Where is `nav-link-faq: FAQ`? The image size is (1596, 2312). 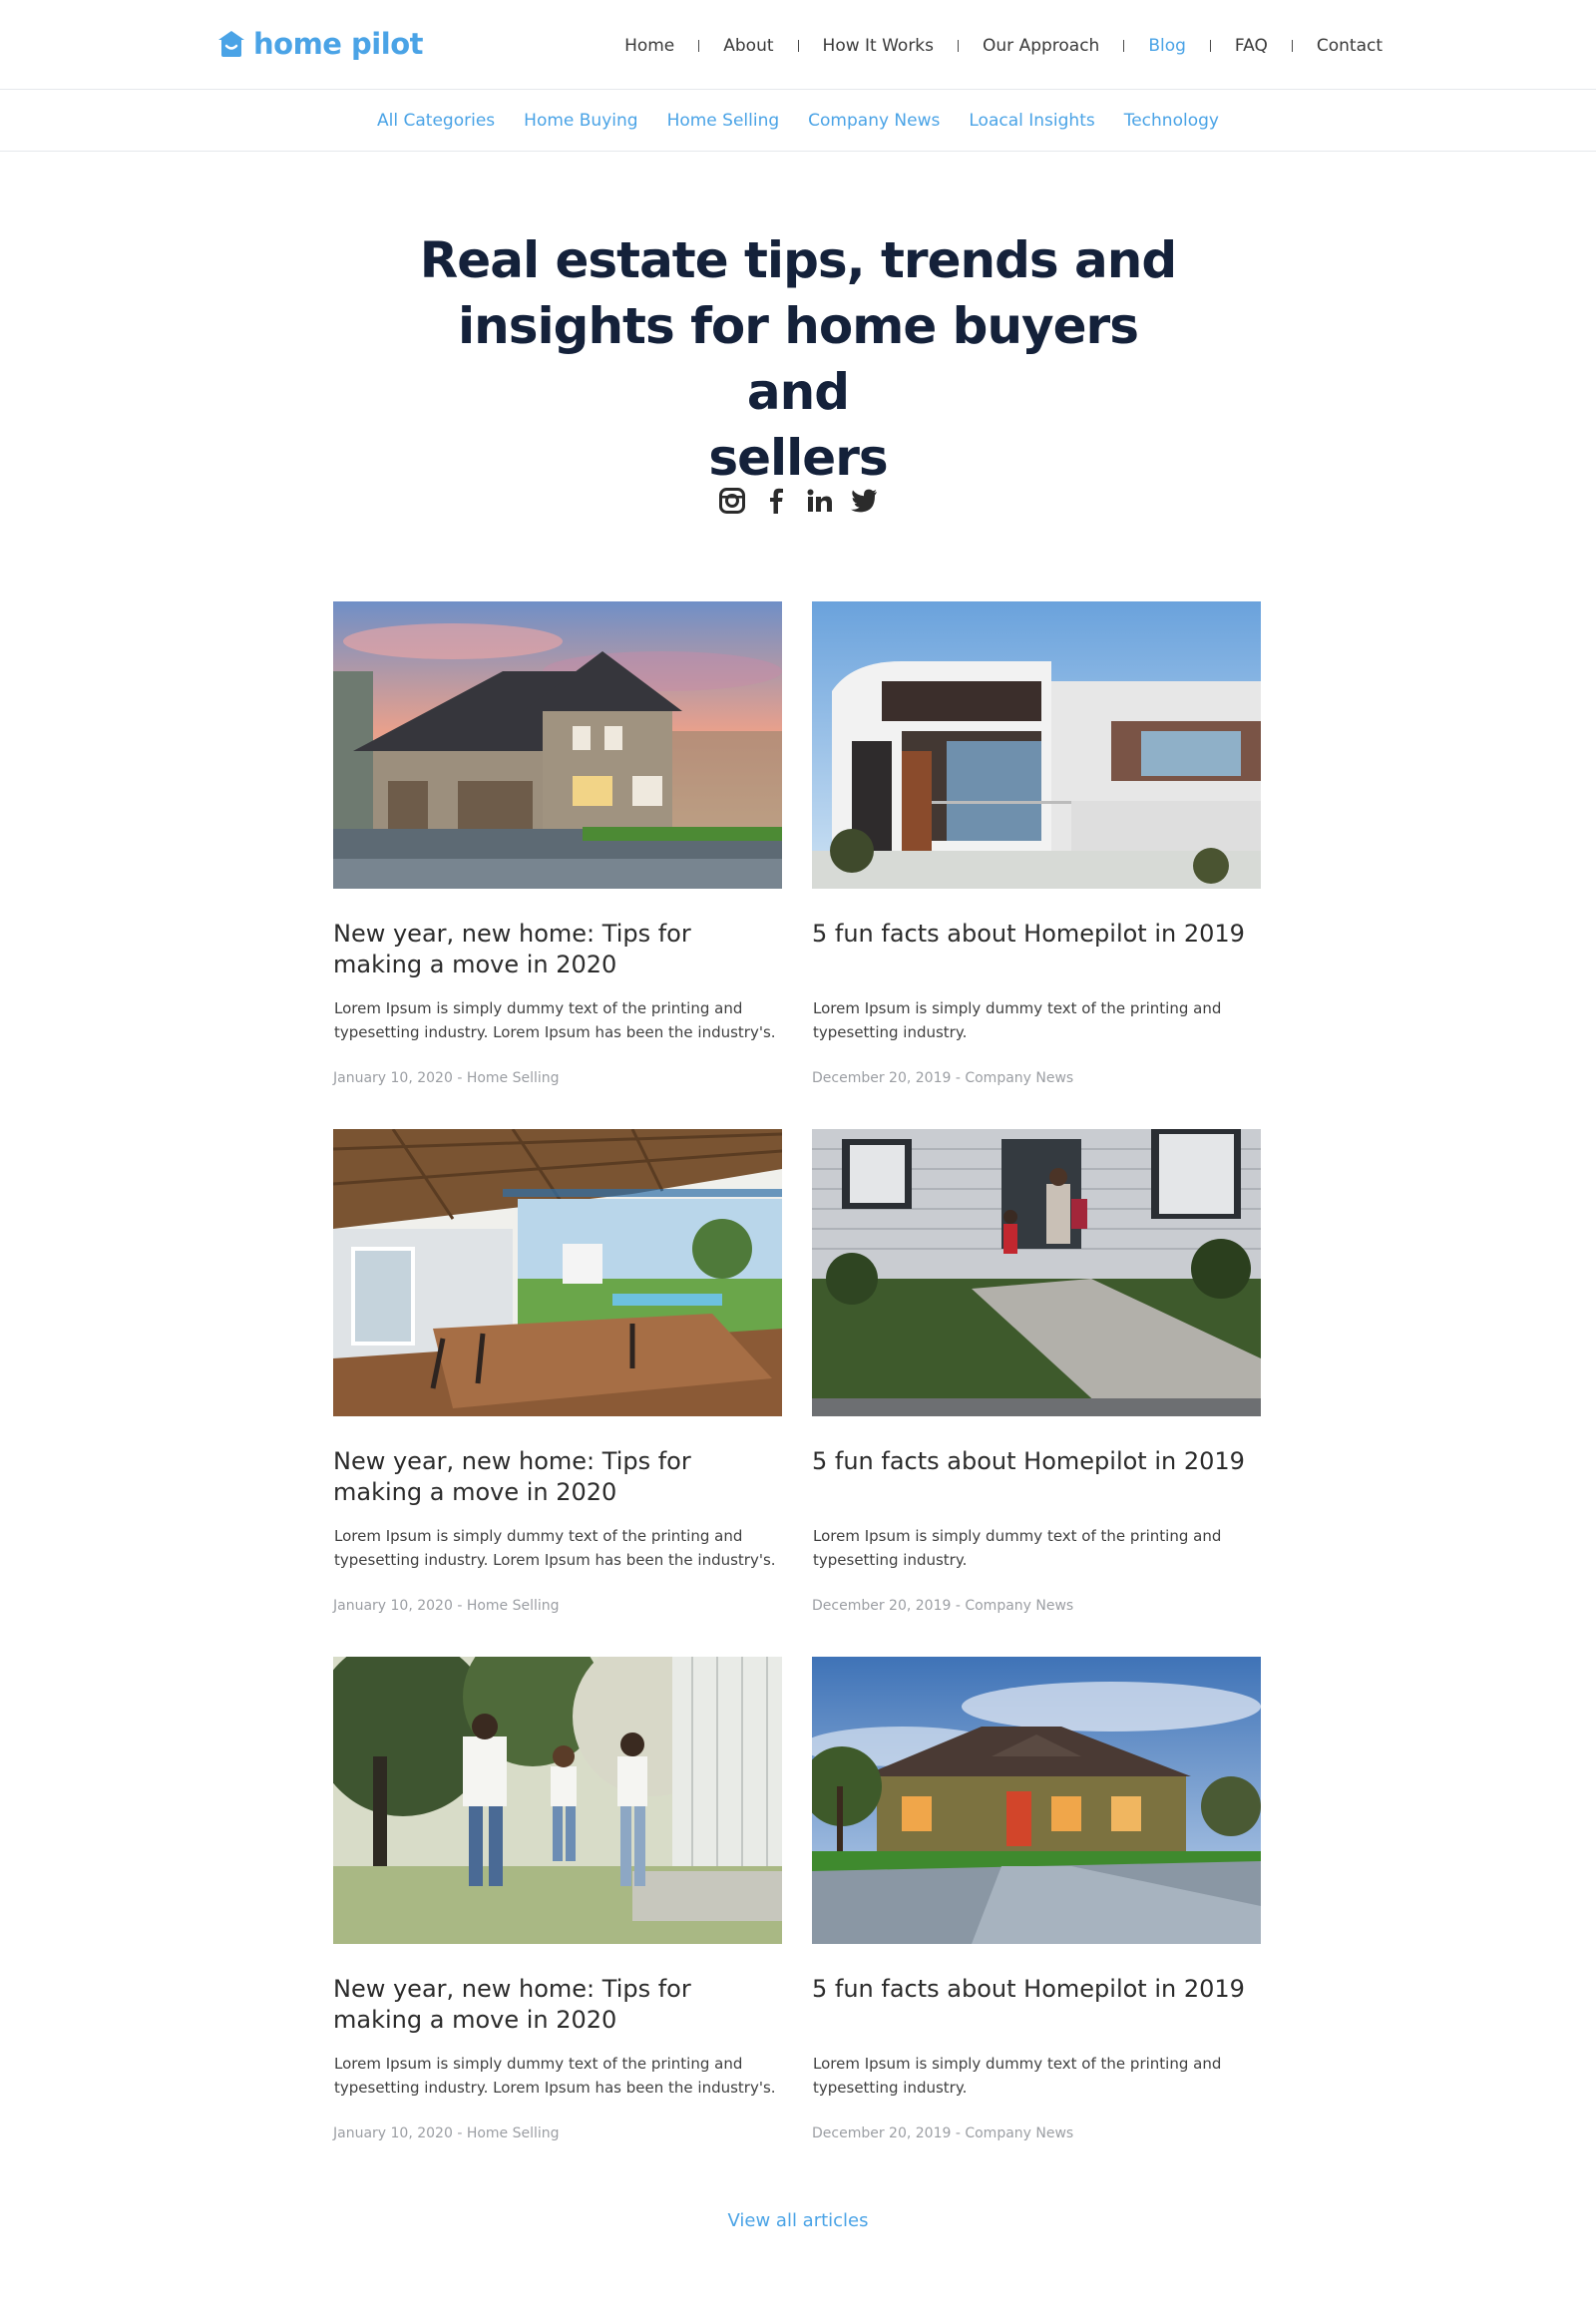
nav-link-faq: FAQ is located at coordinates (1251, 46).